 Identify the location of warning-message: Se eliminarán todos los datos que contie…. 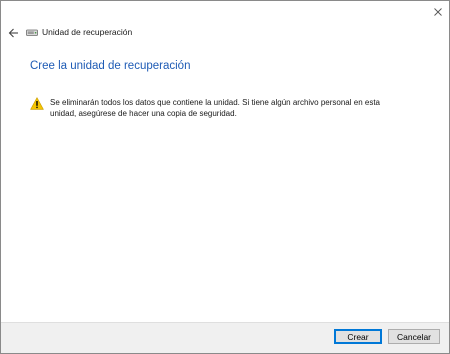
(215, 108).